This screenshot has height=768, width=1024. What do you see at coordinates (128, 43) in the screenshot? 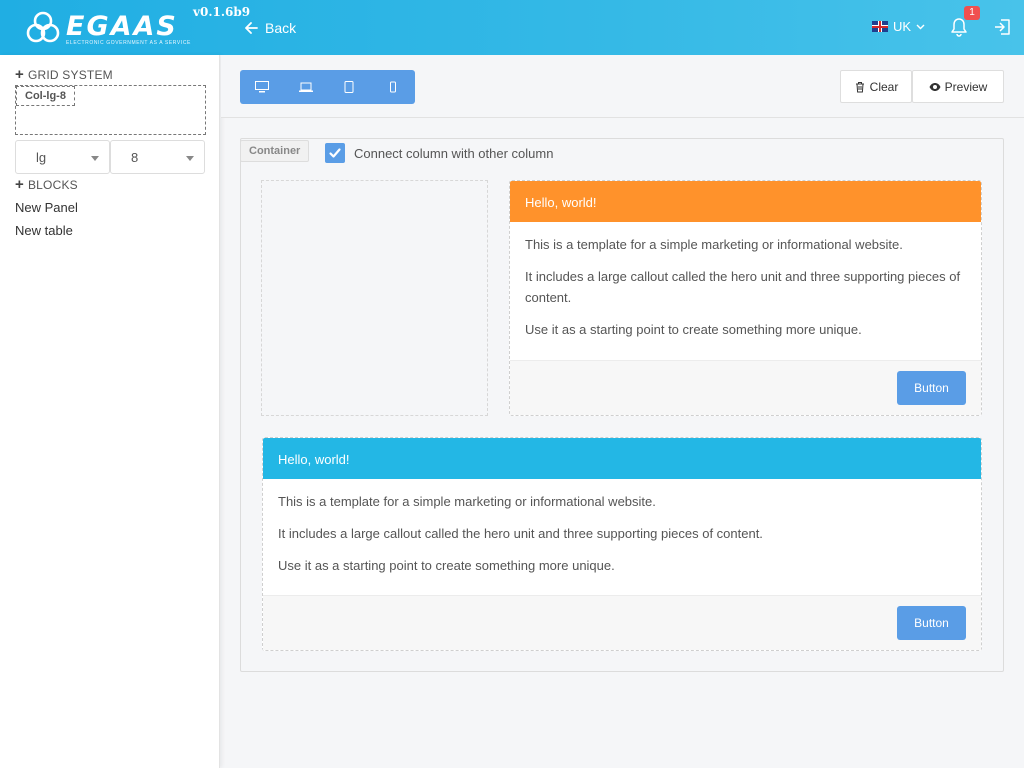
I see `logo-tagline: ELECTRONIC GOVERNMENT AS A SERVICE` at bounding box center [128, 43].